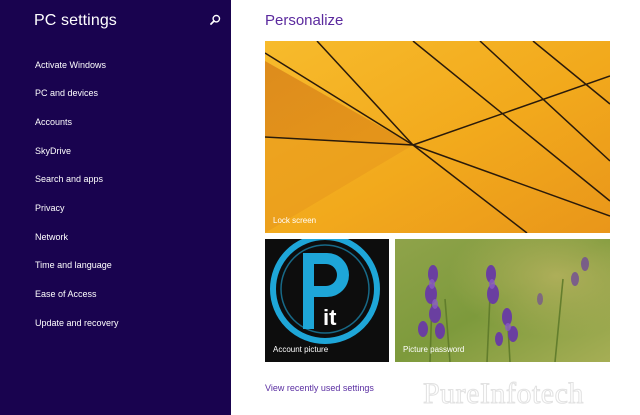 The width and height of the screenshot is (640, 415). What do you see at coordinates (295, 220) in the screenshot?
I see `lock-screen-label: Lock screen` at bounding box center [295, 220].